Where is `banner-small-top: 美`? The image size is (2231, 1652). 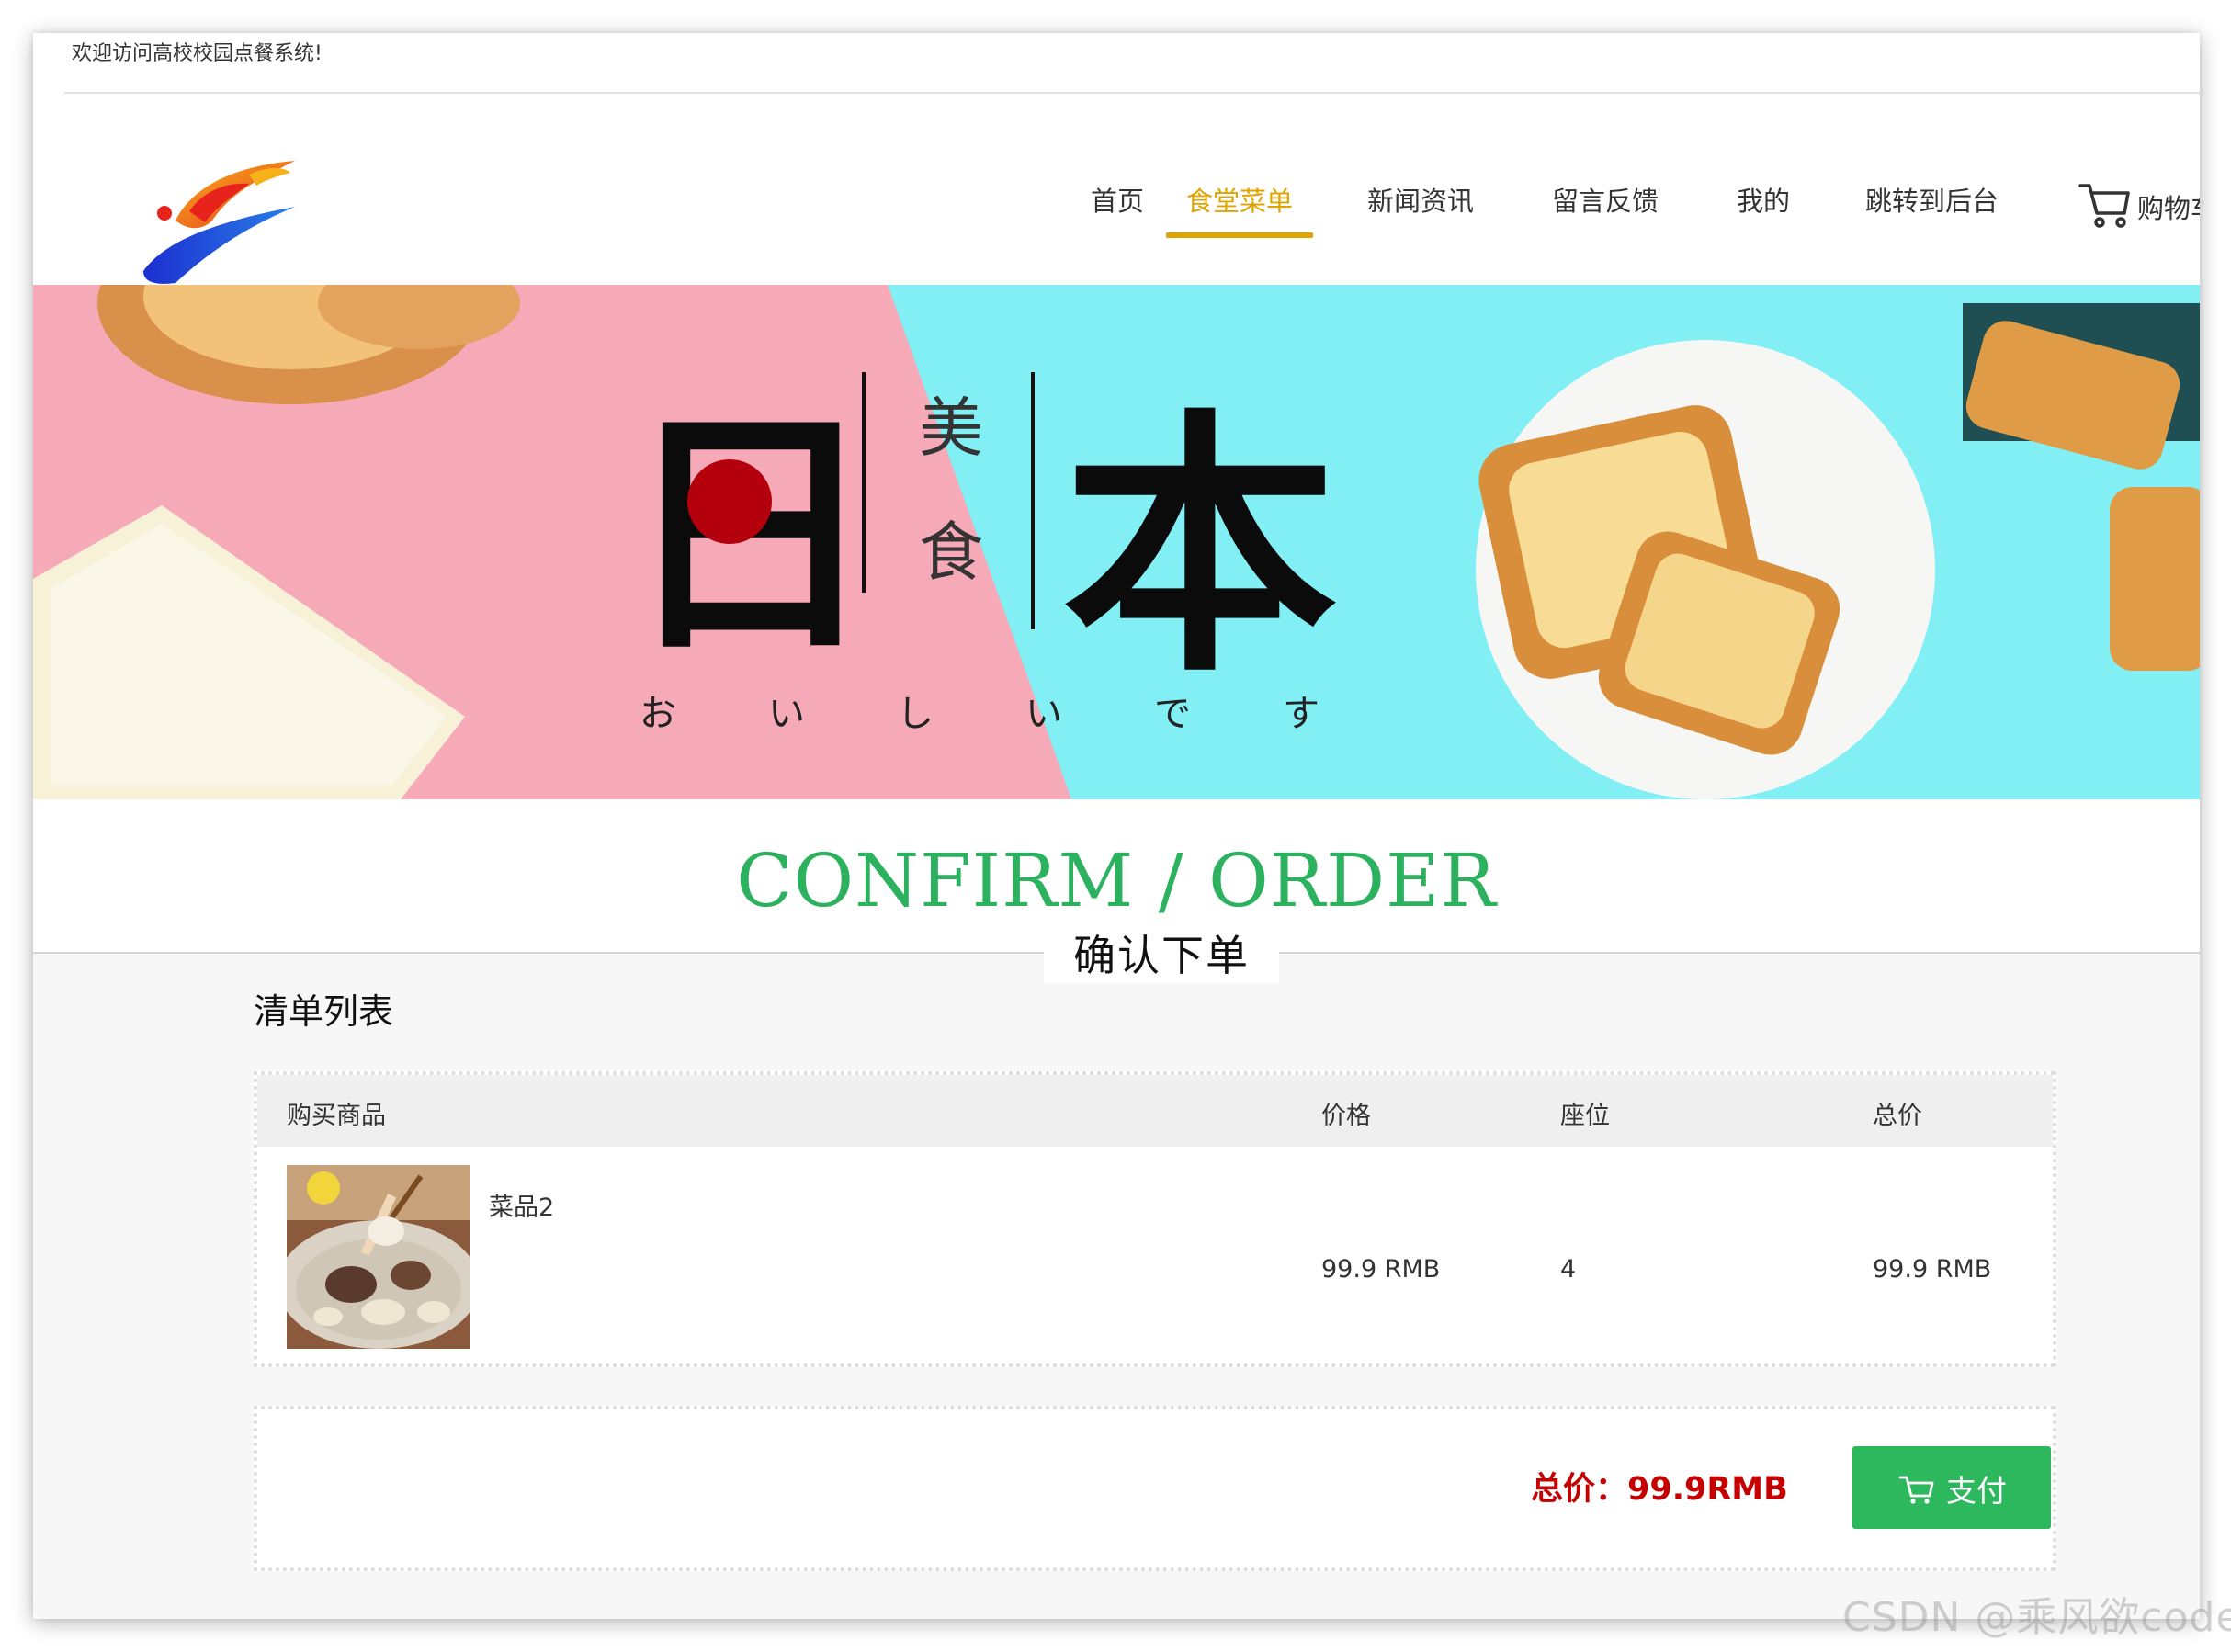
banner-small-top: 美 is located at coordinates (951, 428).